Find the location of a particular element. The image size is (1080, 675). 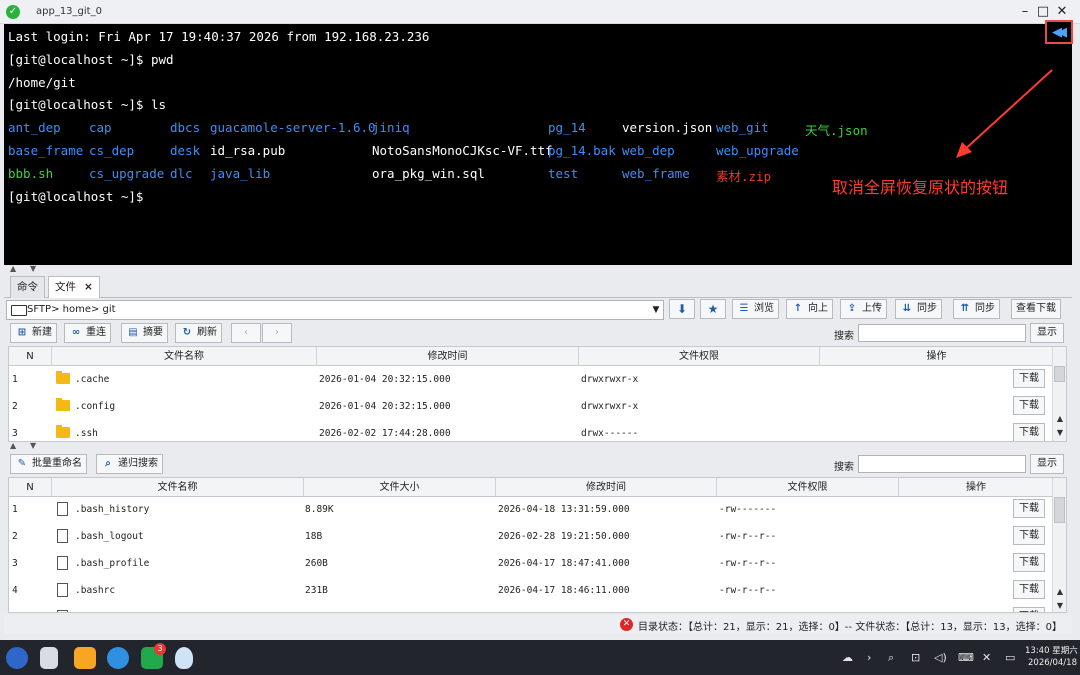

batch-rename-button: ✎ 批量重命名 is located at coordinates (48, 464).